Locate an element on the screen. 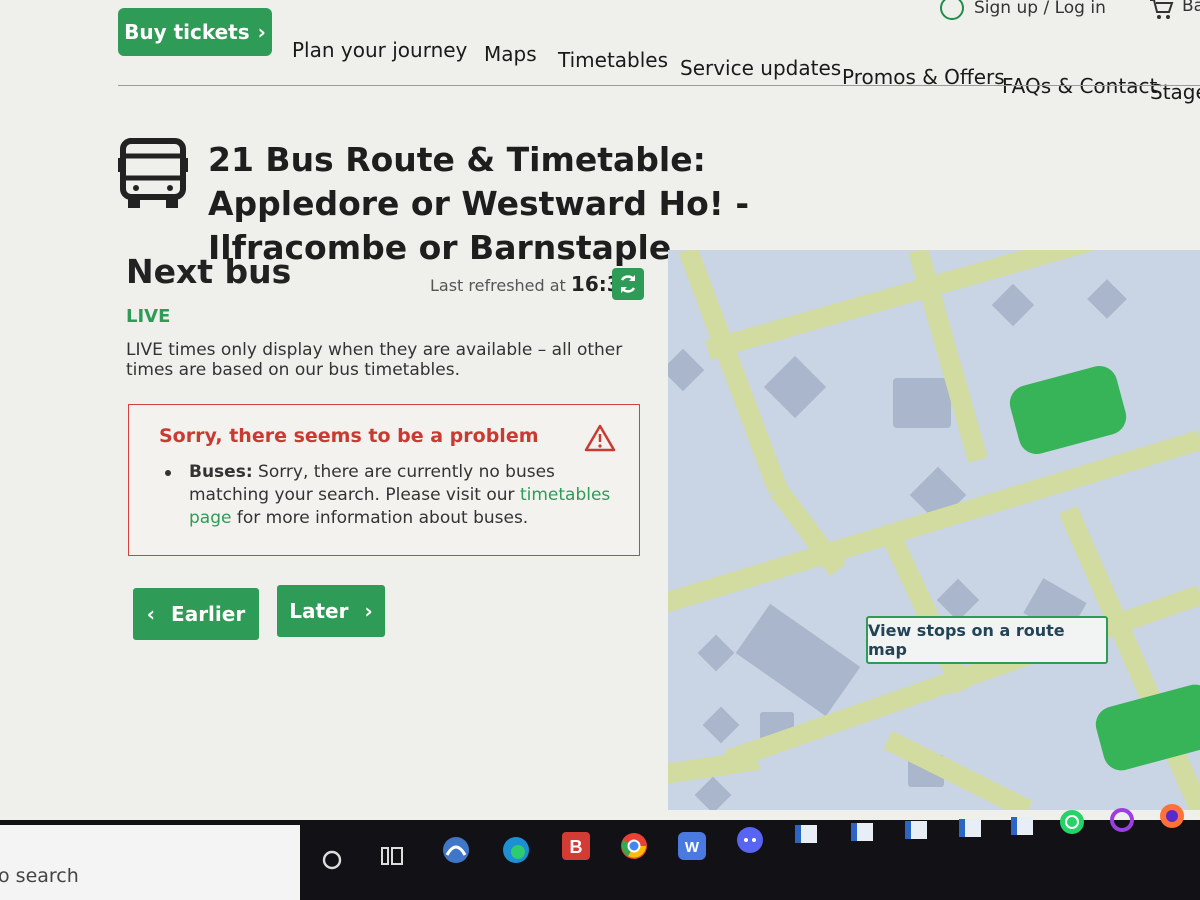 This screenshot has width=1200, height=900. refreshed-prefix: Last refreshed at is located at coordinates (498, 285).